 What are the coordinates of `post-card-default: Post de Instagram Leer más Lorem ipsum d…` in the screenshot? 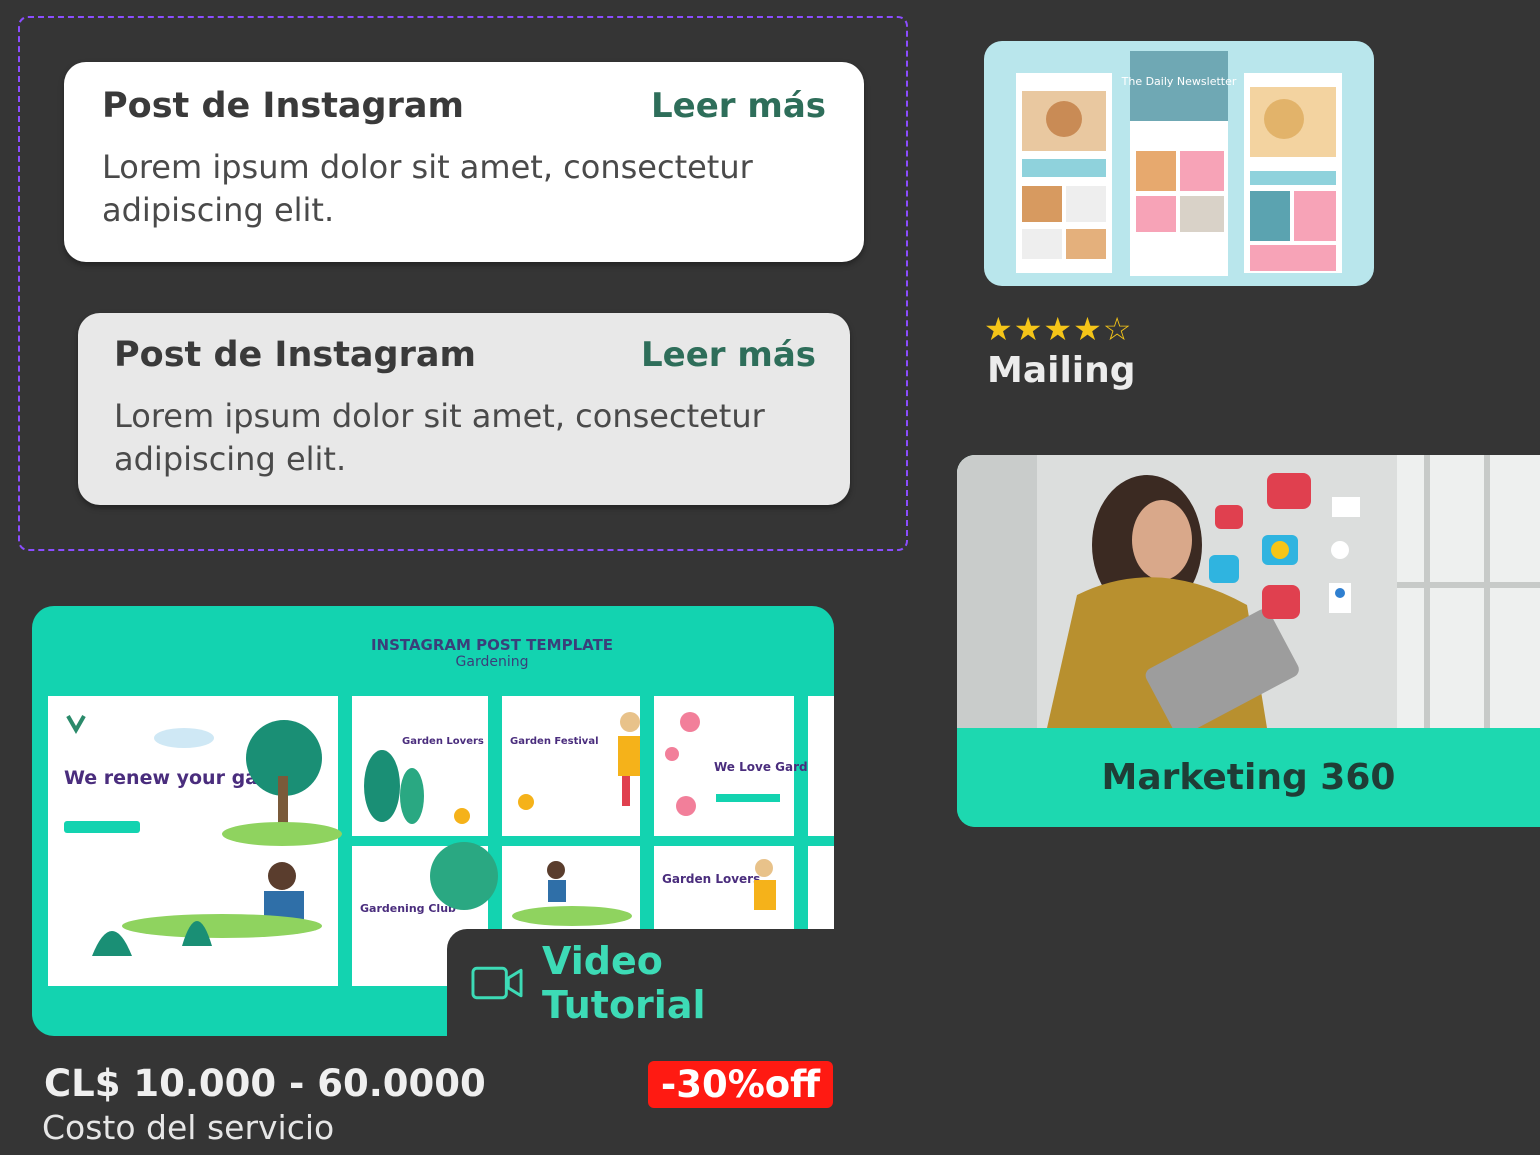 It's located at (464, 162).